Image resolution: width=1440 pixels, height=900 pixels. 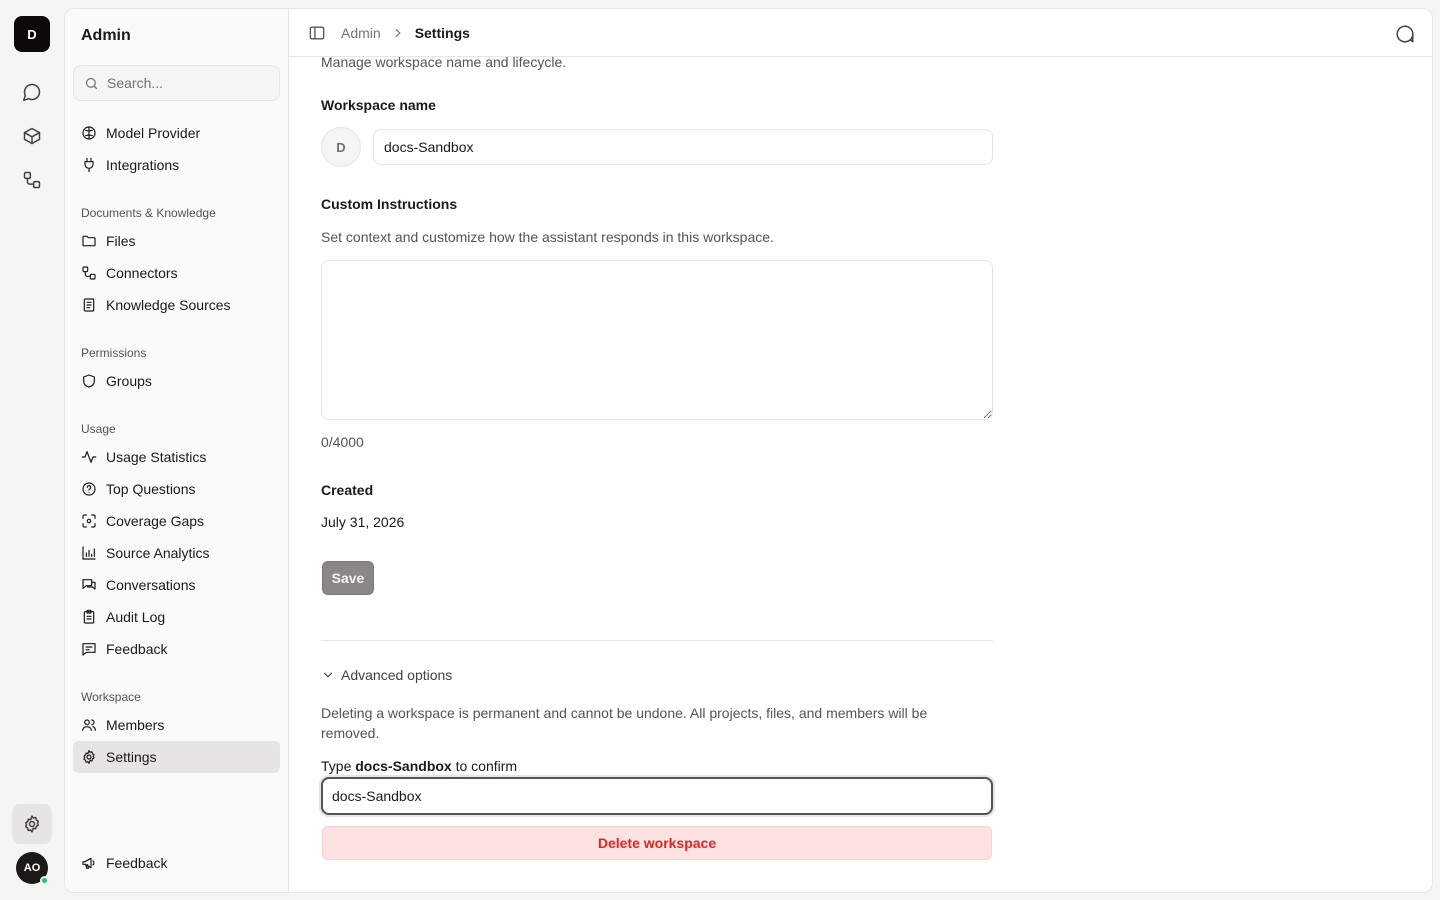 I want to click on confirm-label: Type docs-Sandbox to confirm, so click(x=419, y=766).